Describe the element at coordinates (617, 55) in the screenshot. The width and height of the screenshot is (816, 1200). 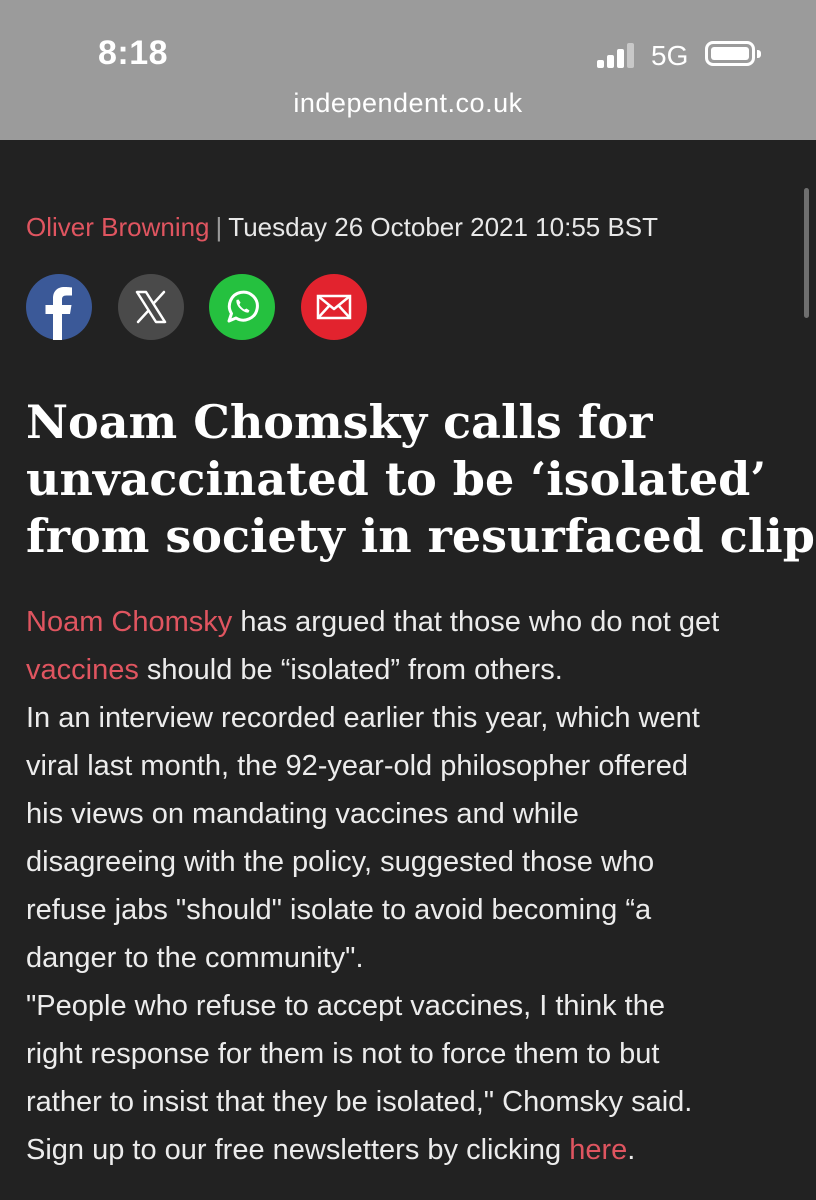
I see `cellular-signal-icon` at that location.